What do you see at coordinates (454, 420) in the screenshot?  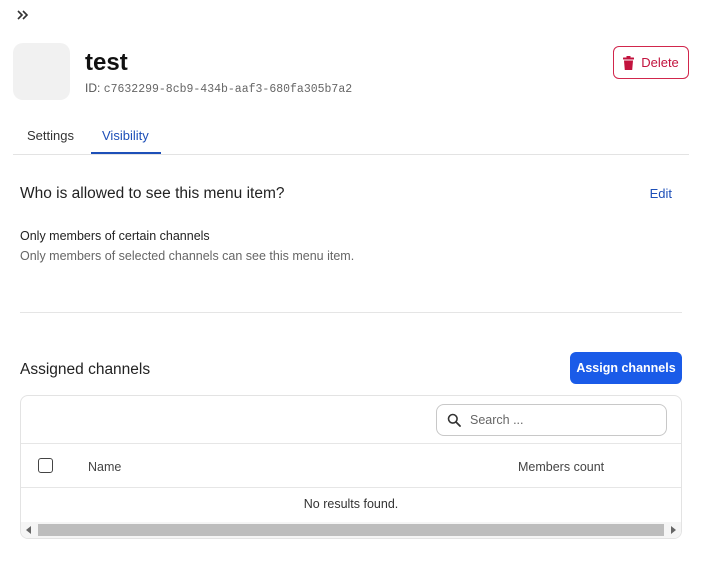 I see `search-icon` at bounding box center [454, 420].